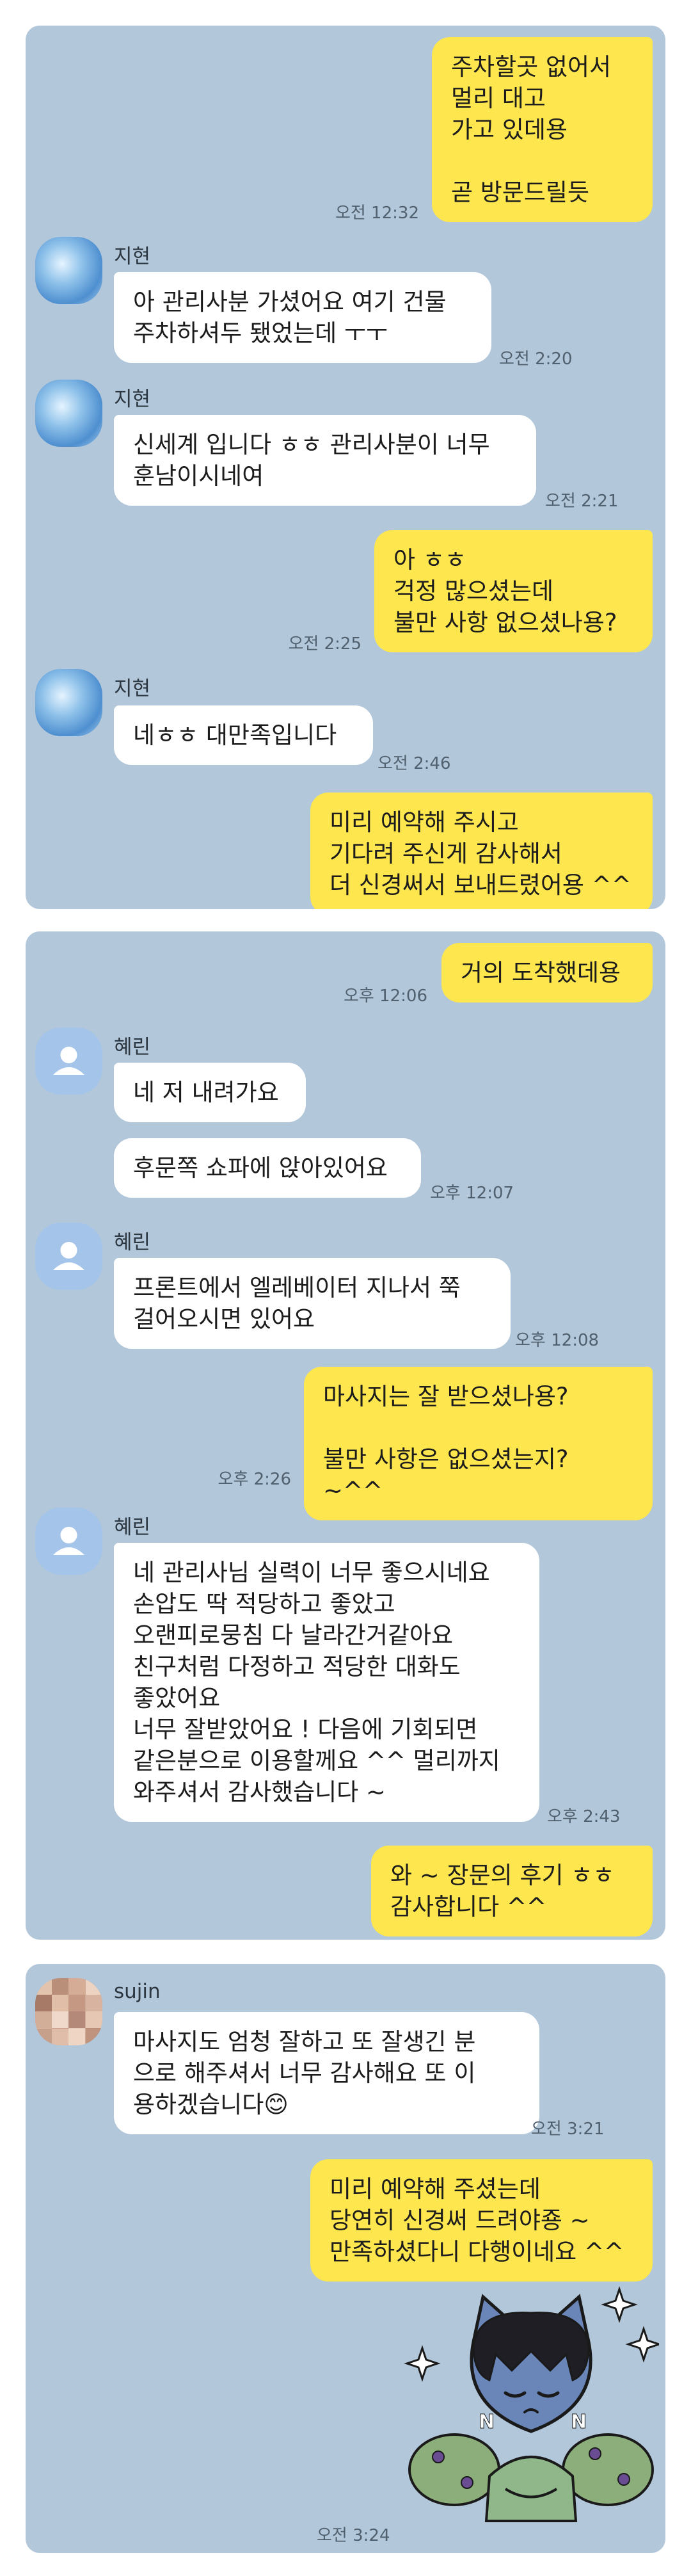 Image resolution: width=691 pixels, height=2576 pixels. What do you see at coordinates (137, 1991) in the screenshot?
I see `sender-name: sujin` at bounding box center [137, 1991].